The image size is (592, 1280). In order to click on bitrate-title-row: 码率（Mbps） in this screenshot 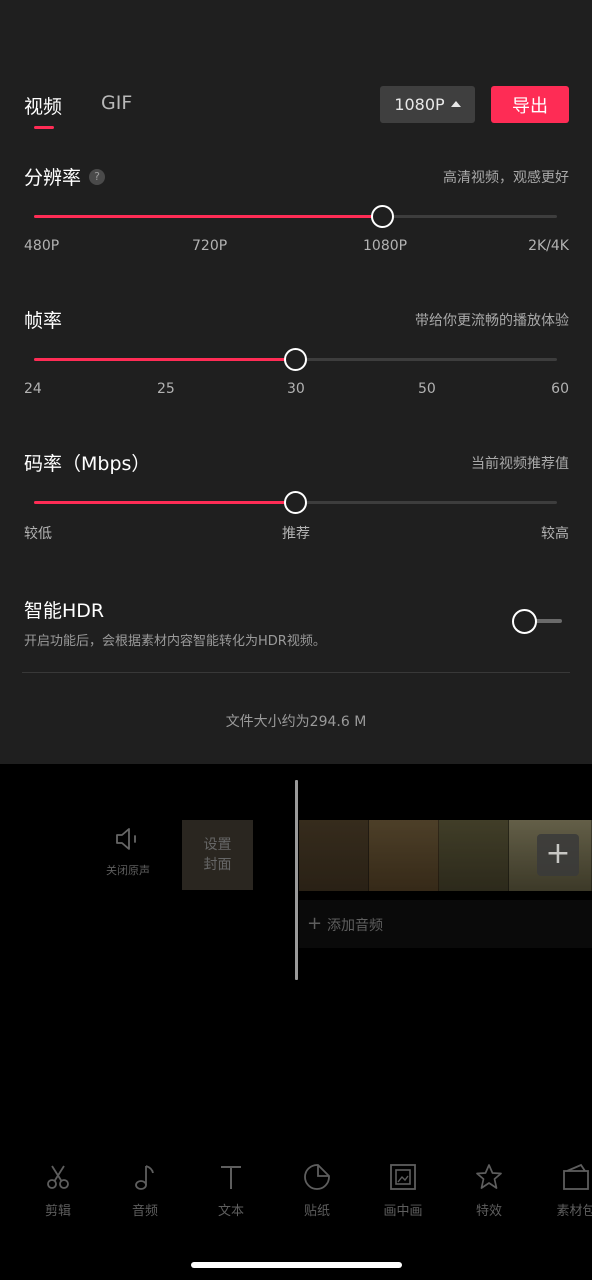, I will do `click(87, 462)`.